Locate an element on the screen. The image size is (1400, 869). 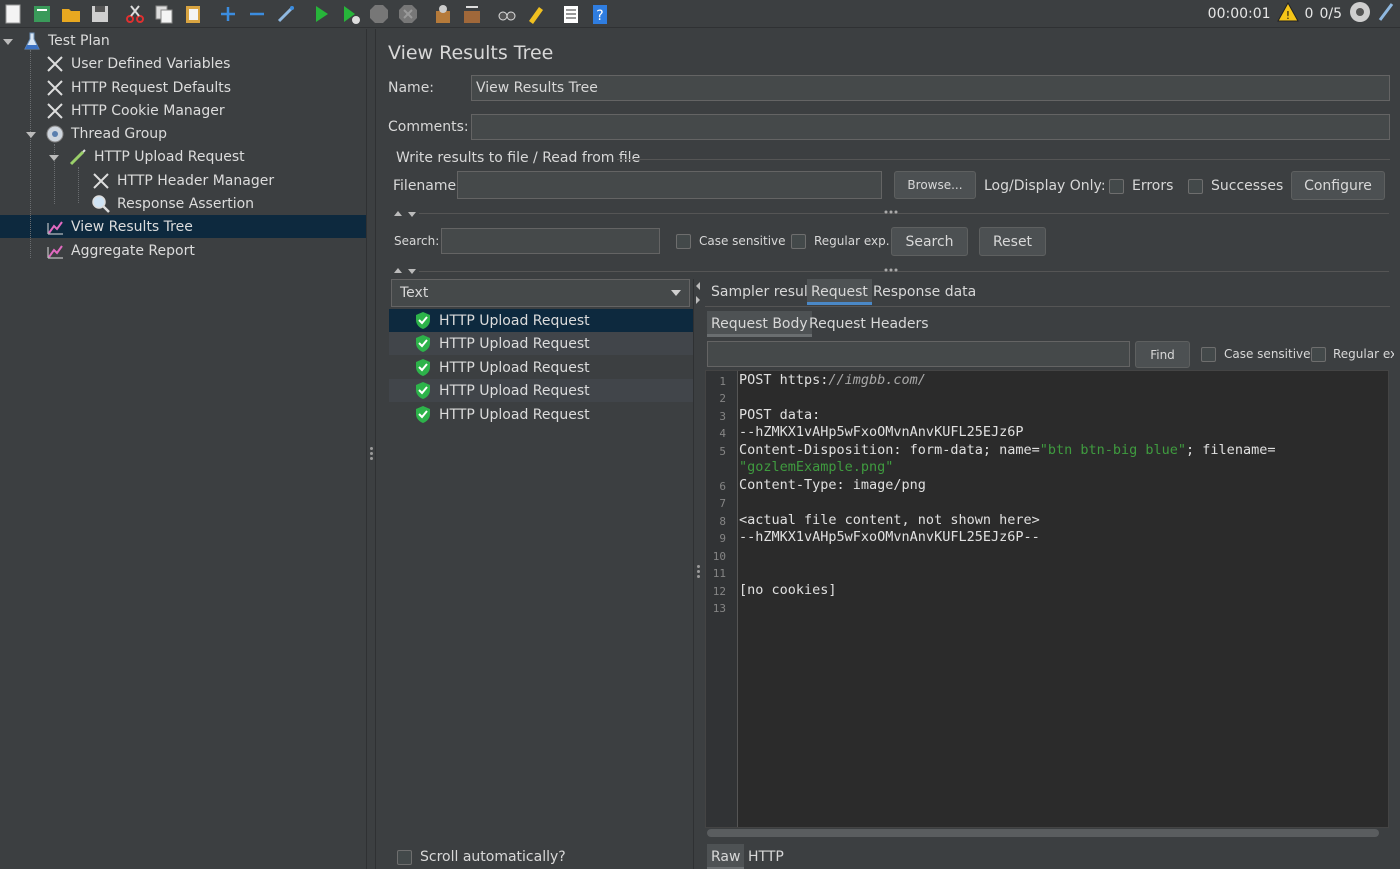
tab-raw: Raw is located at coordinates (726, 856).